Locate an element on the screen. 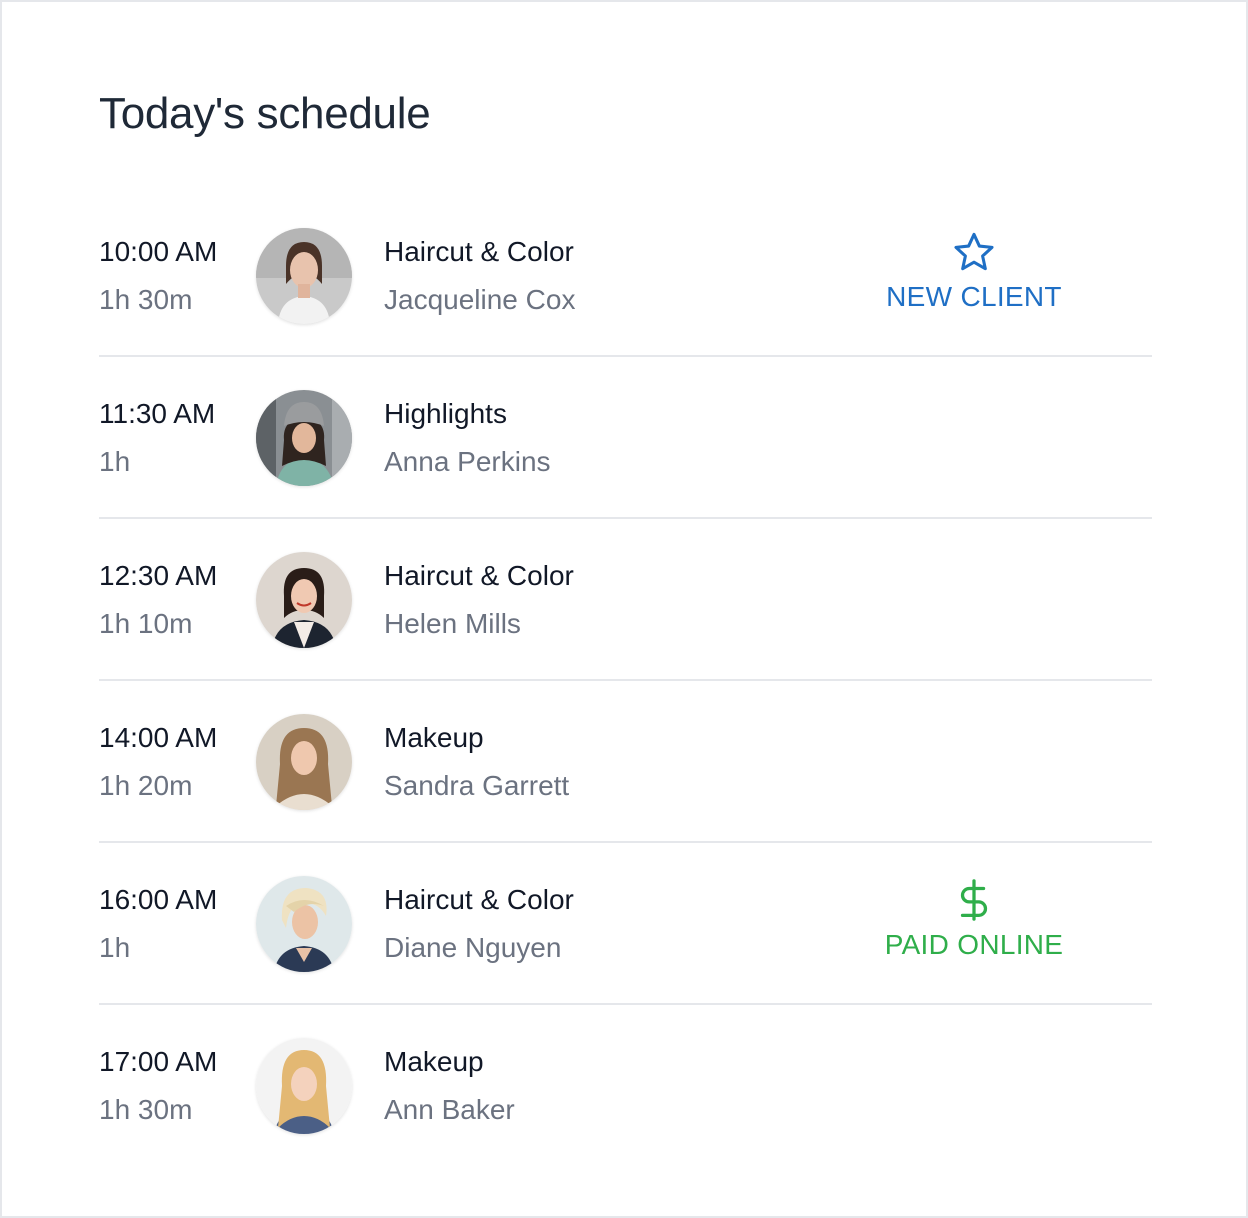 This screenshot has width=1248, height=1218. client-name: Jacqueline Cox is located at coordinates (480, 299).